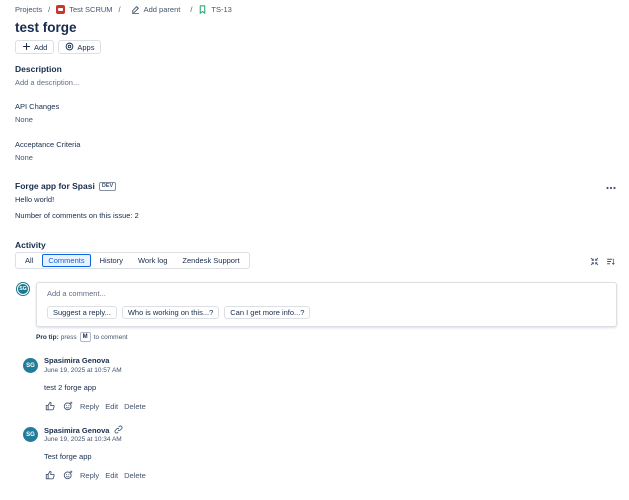 The width and height of the screenshot is (629, 500). I want to click on link-icon, so click(118, 430).